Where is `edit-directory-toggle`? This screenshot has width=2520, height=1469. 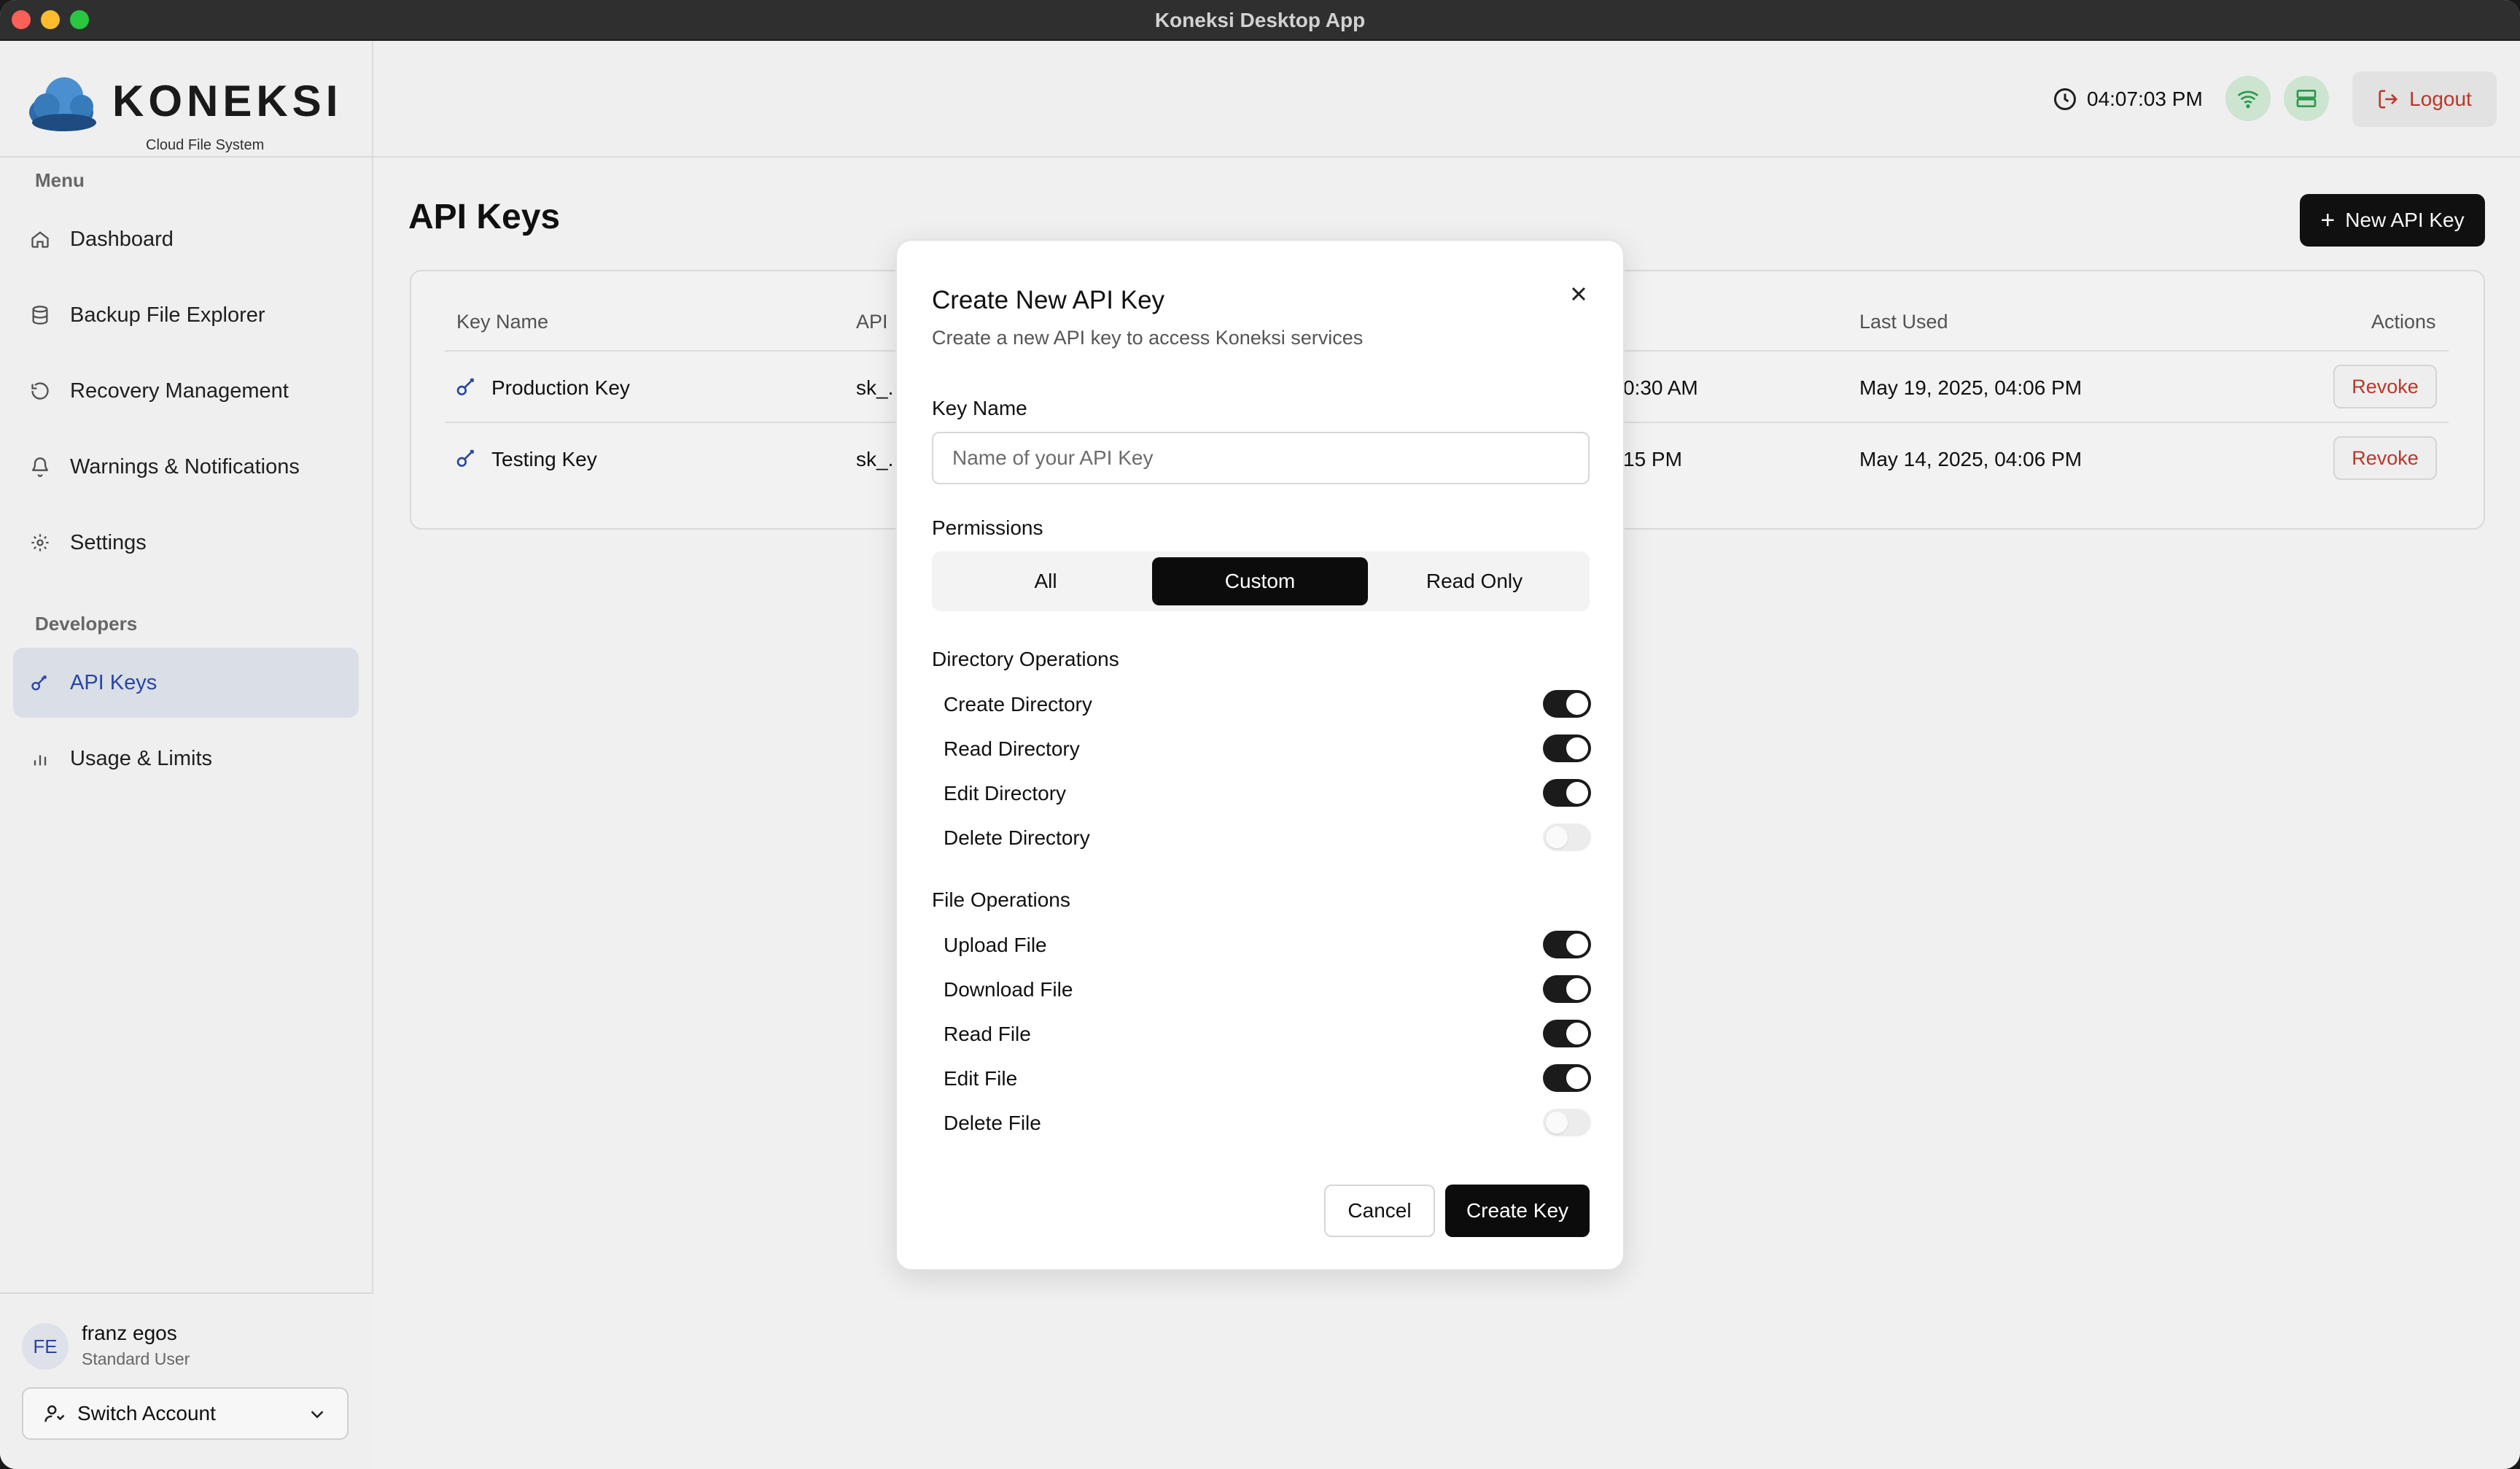
edit-directory-toggle is located at coordinates (1567, 793).